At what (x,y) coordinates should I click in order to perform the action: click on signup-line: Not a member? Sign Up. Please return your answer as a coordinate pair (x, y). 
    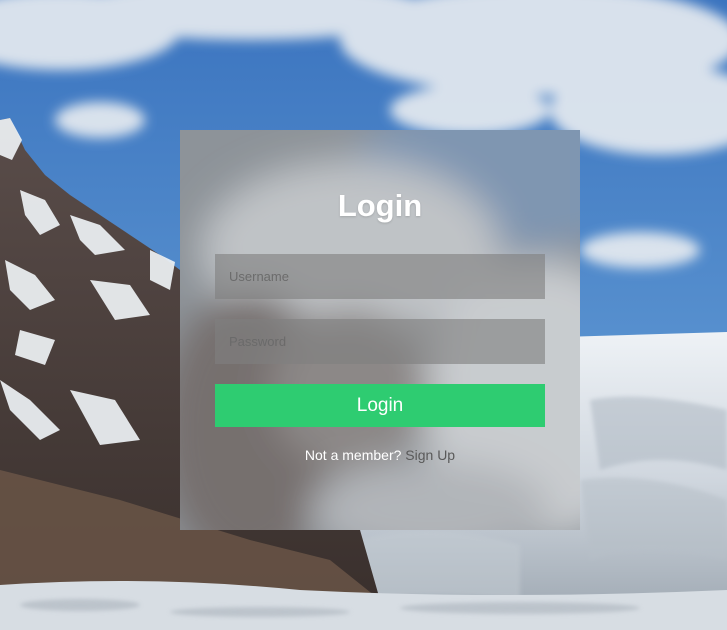
    Looking at the image, I should click on (380, 455).